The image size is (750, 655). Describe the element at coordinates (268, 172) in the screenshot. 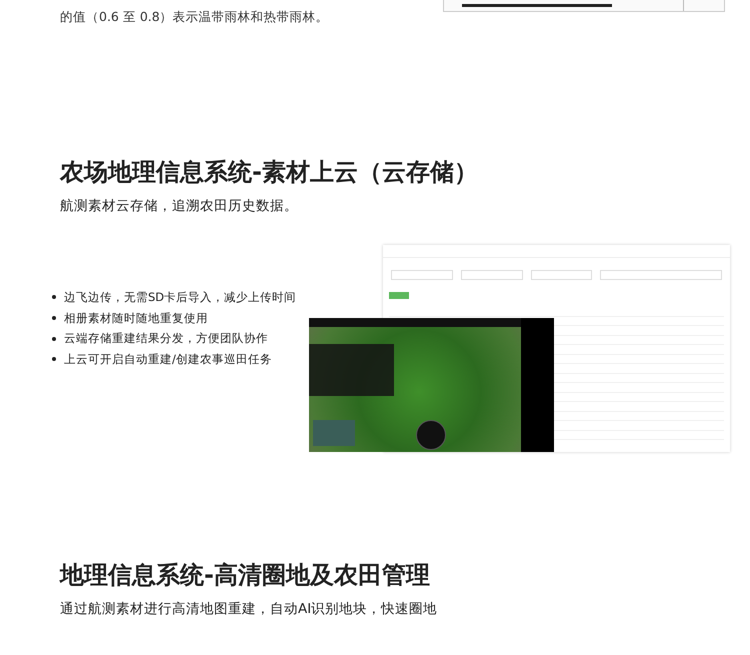

I see `section-heading: 农场地理信息系统-素材上云（云存储）` at that location.